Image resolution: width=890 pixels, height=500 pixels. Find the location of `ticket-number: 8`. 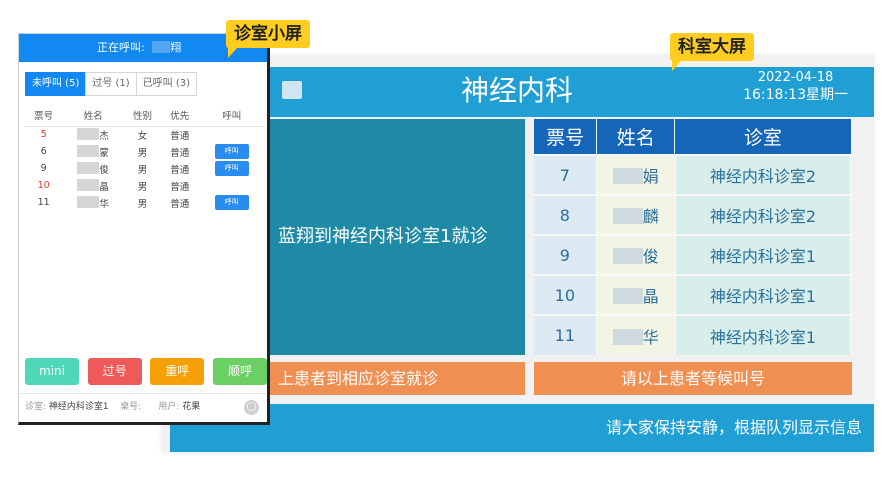

ticket-number: 8 is located at coordinates (566, 214).